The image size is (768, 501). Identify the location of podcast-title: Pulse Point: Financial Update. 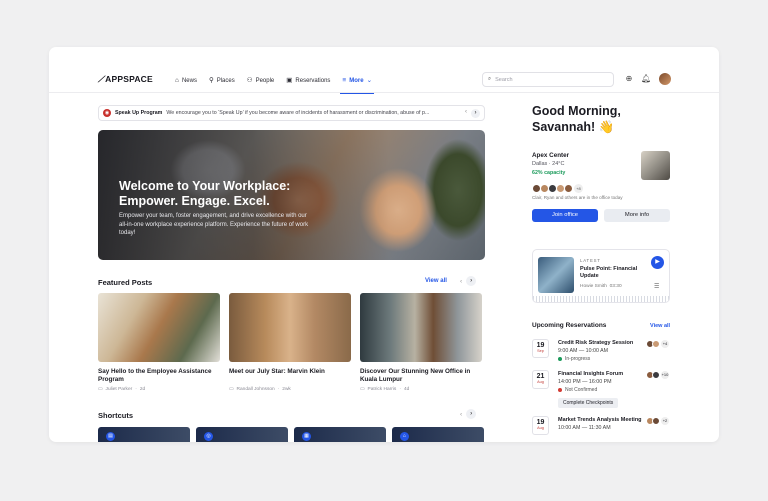
(609, 272).